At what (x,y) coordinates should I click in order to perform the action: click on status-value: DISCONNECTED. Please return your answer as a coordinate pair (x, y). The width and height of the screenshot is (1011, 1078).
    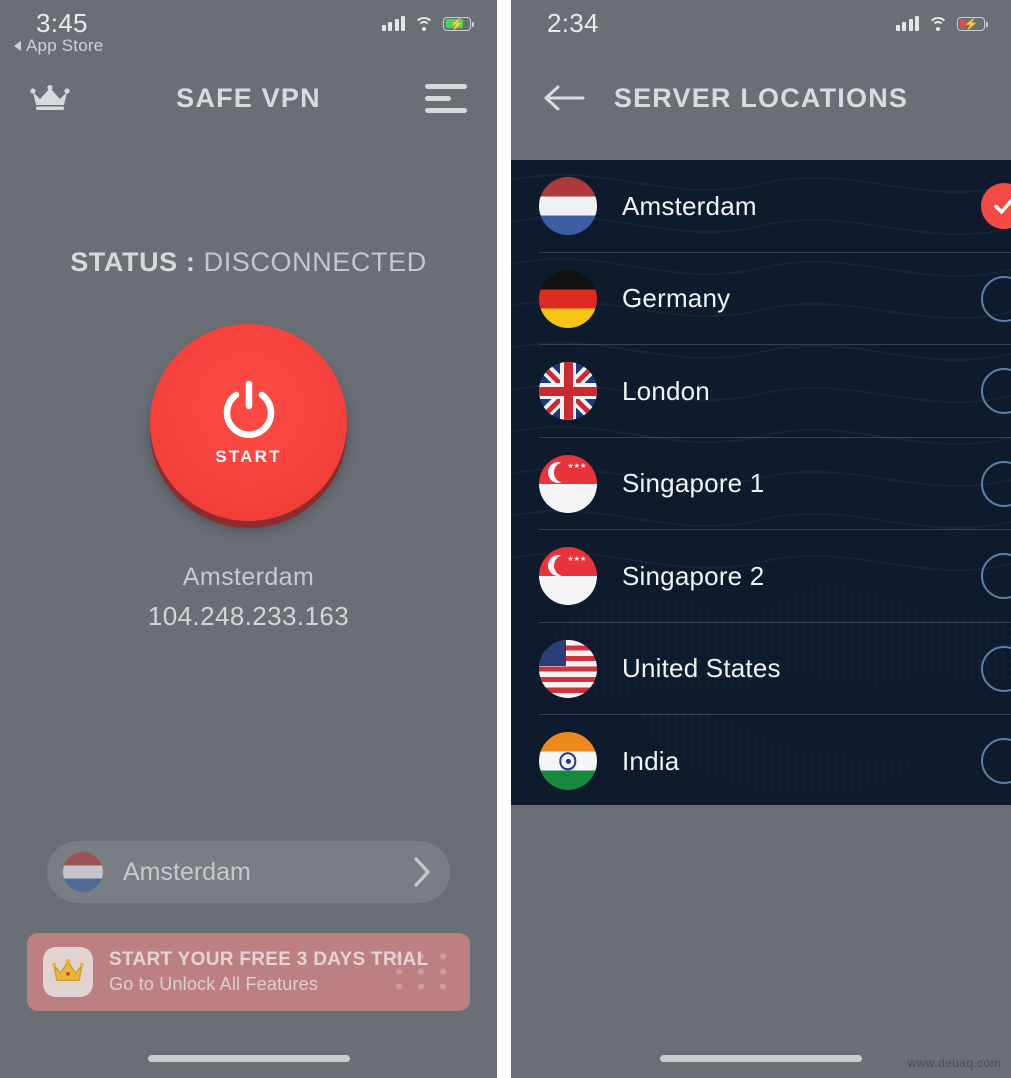
    Looking at the image, I should click on (315, 262).